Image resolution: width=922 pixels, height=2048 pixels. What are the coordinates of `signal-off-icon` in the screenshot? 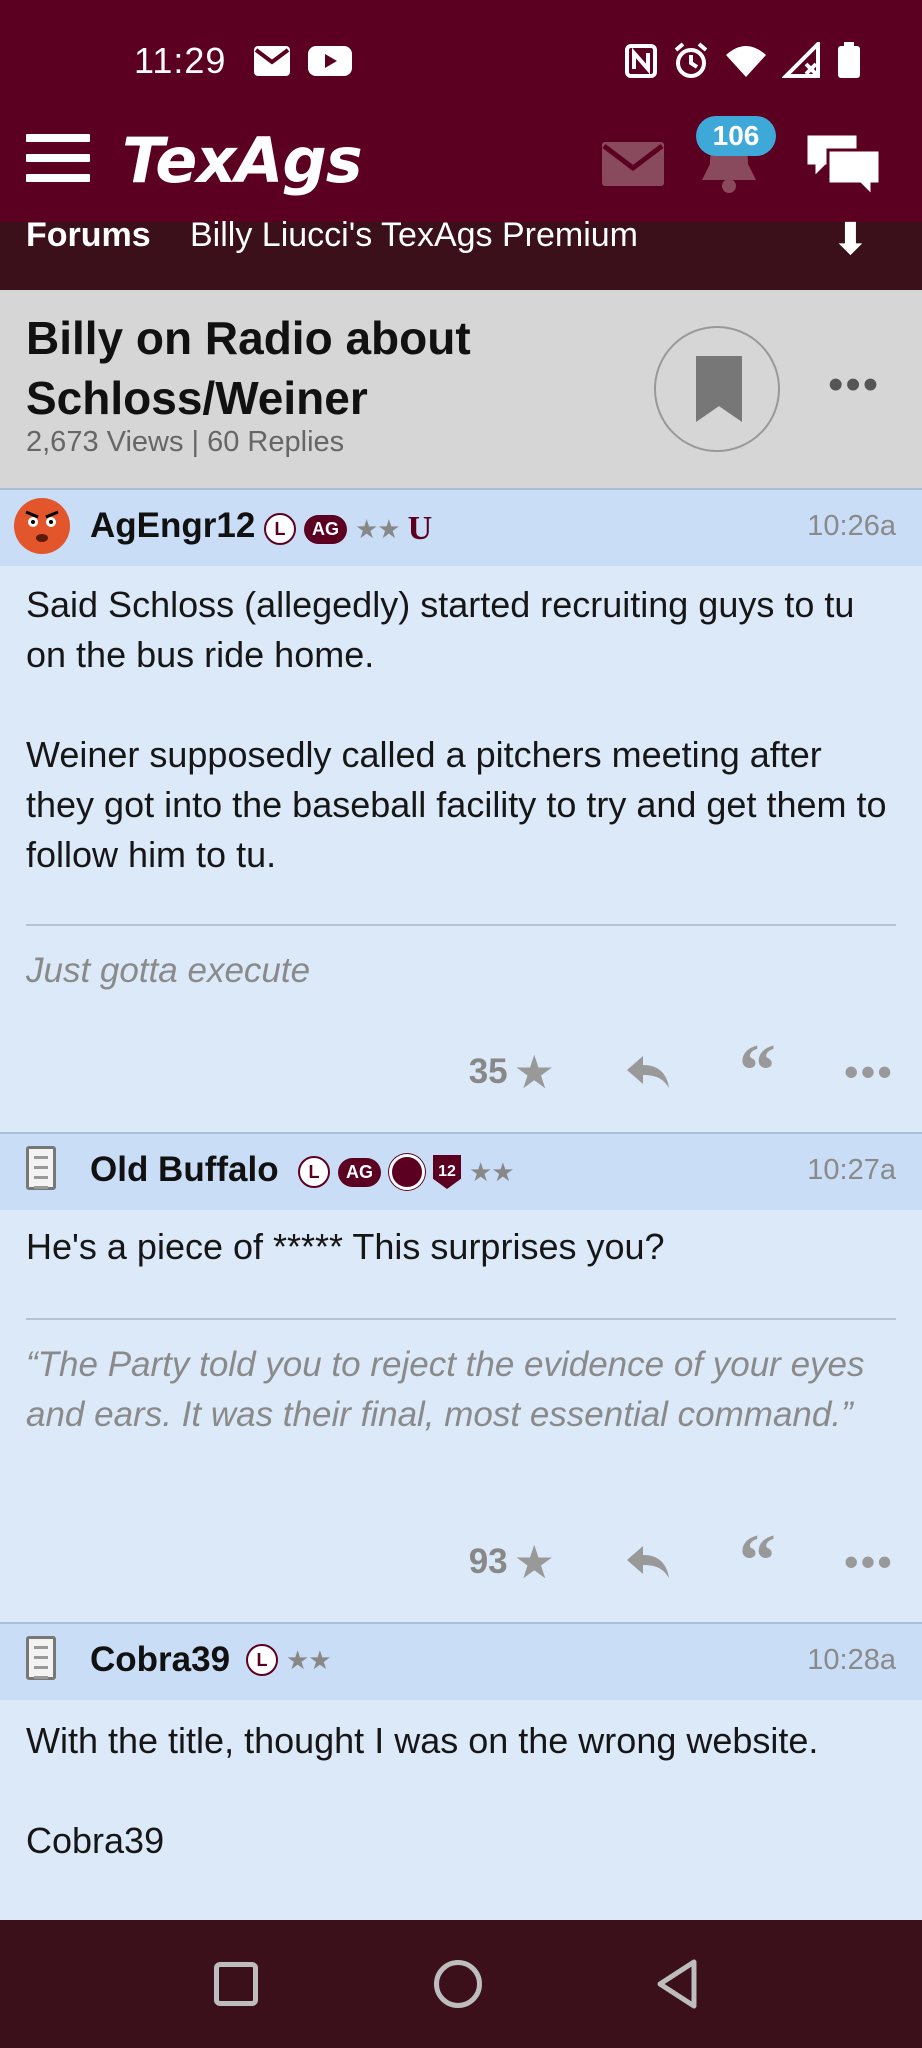 It's located at (801, 60).